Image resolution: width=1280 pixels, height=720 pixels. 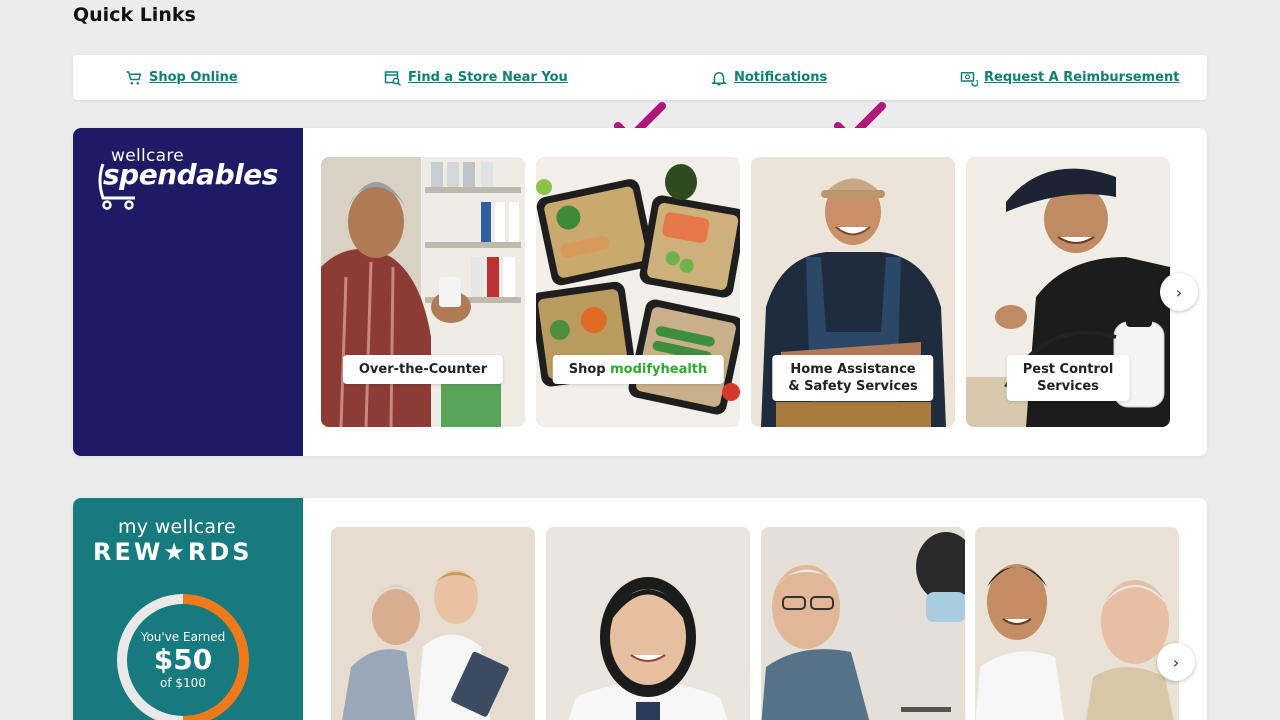 What do you see at coordinates (1068, 378) in the screenshot?
I see `pest-control-label: Pest Control Services` at bounding box center [1068, 378].